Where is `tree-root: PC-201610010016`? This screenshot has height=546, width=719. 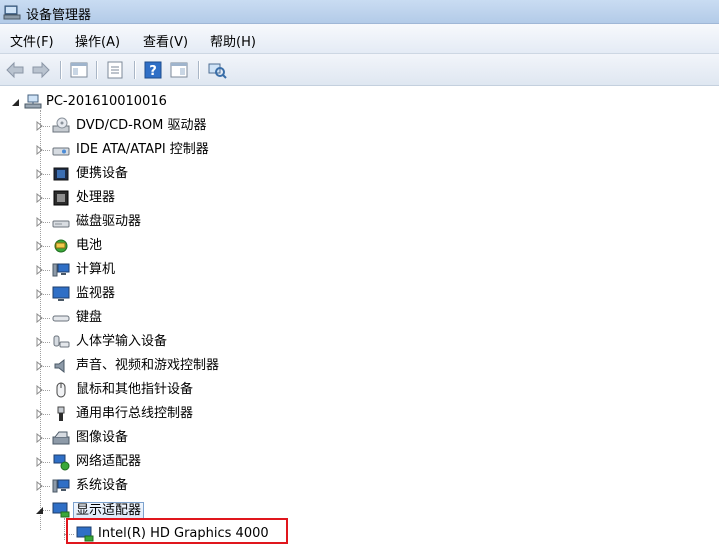
tree-root: PC-201610010016 is located at coordinates (150, 102).